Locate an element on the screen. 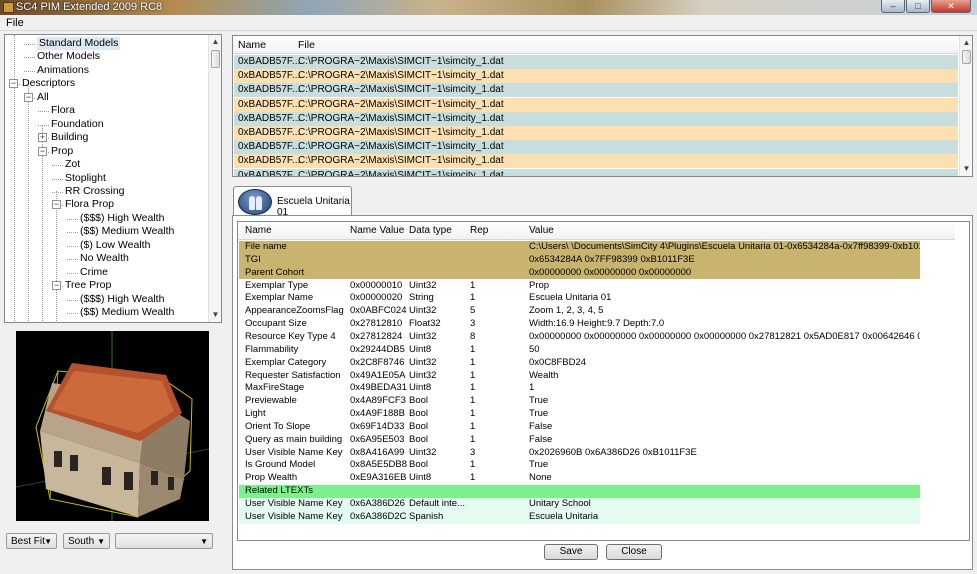  property-row: Light 0x4A9F188B Bool 1 True is located at coordinates (579, 414).